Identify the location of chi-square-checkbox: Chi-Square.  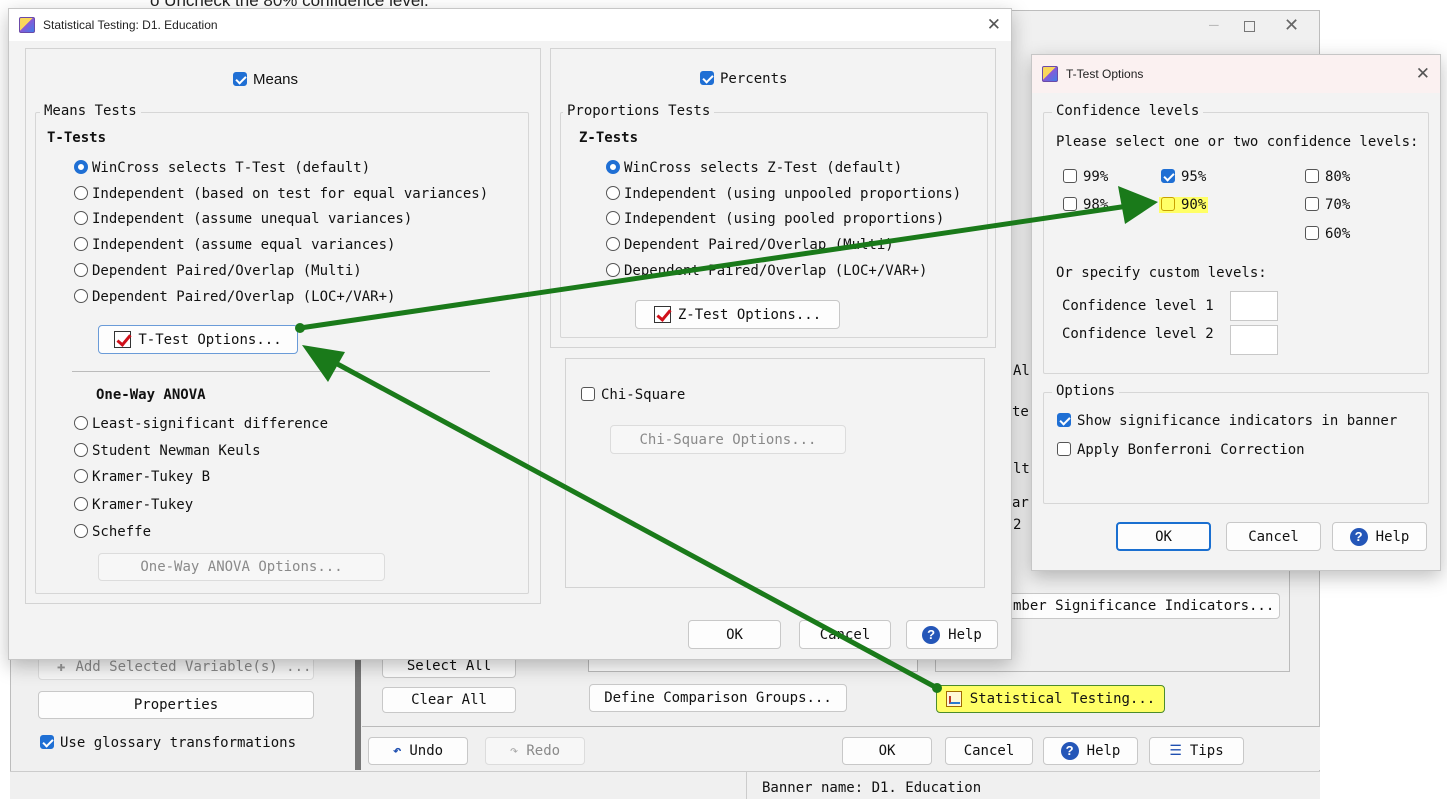
(633, 395).